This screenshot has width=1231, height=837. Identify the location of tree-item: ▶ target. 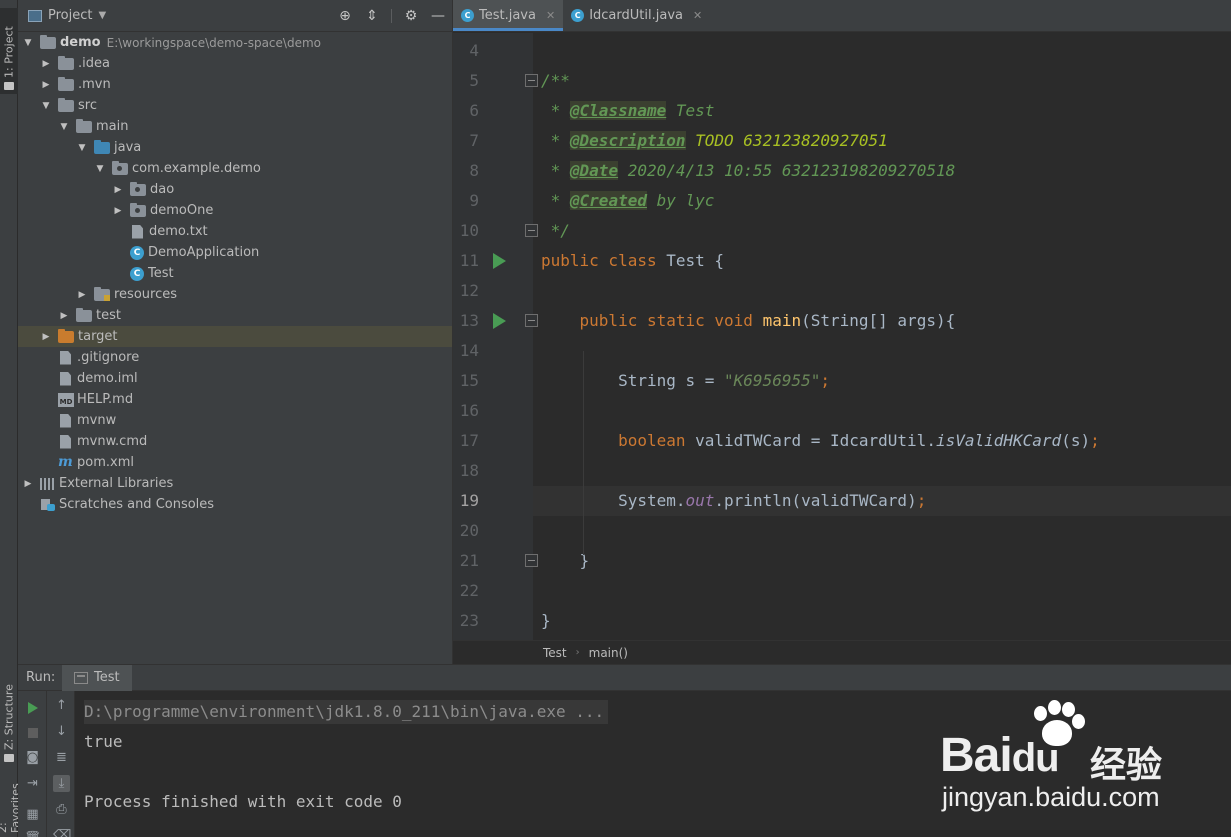
(235, 336).